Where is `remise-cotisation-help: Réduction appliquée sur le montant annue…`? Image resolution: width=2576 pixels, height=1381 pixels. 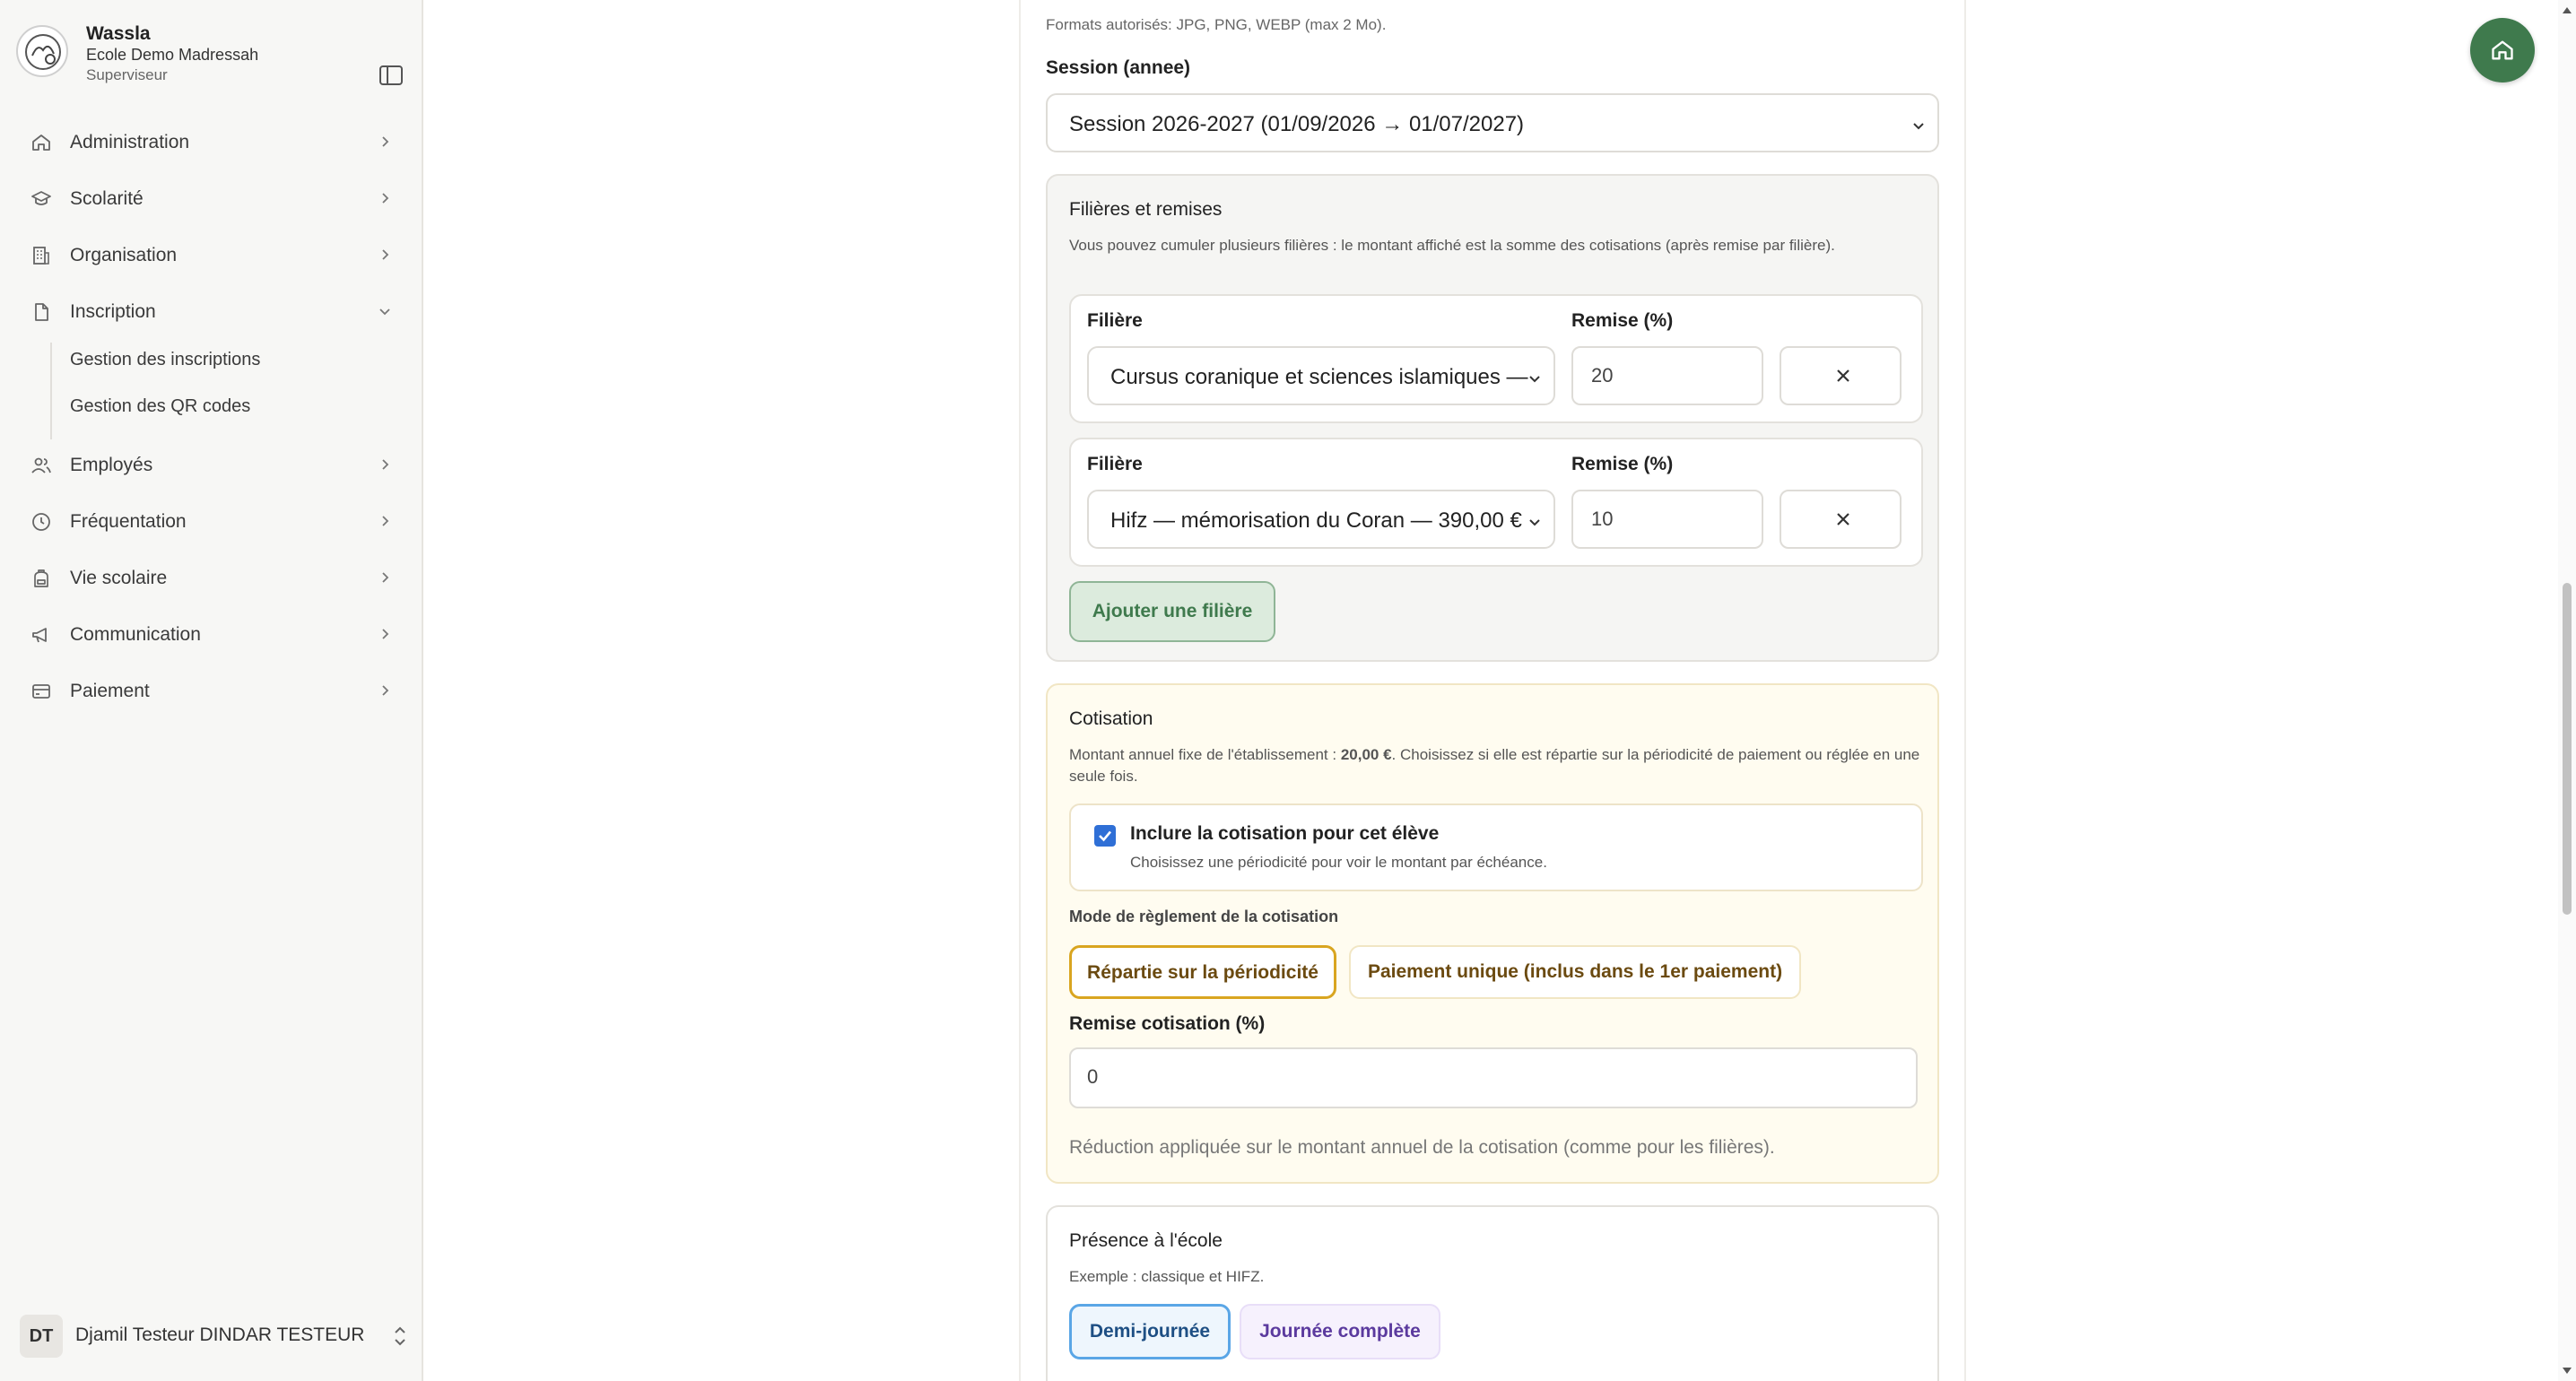 remise-cotisation-help: Réduction appliquée sur le montant annue… is located at coordinates (1422, 1147).